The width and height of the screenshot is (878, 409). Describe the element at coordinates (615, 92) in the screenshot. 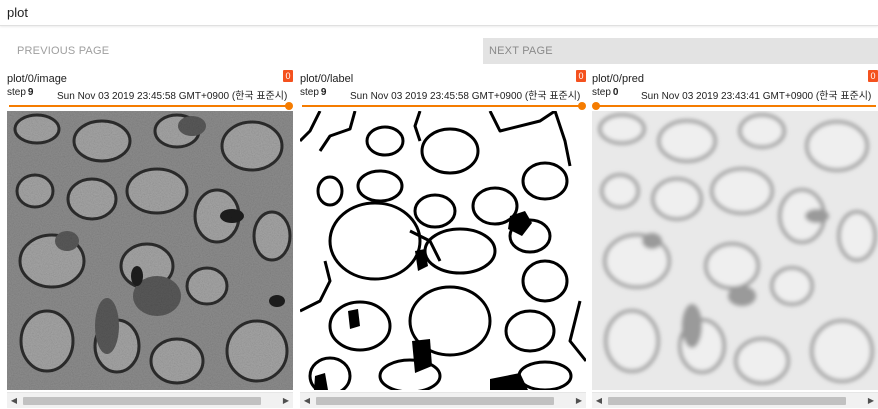

I see `step-value: 0` at that location.